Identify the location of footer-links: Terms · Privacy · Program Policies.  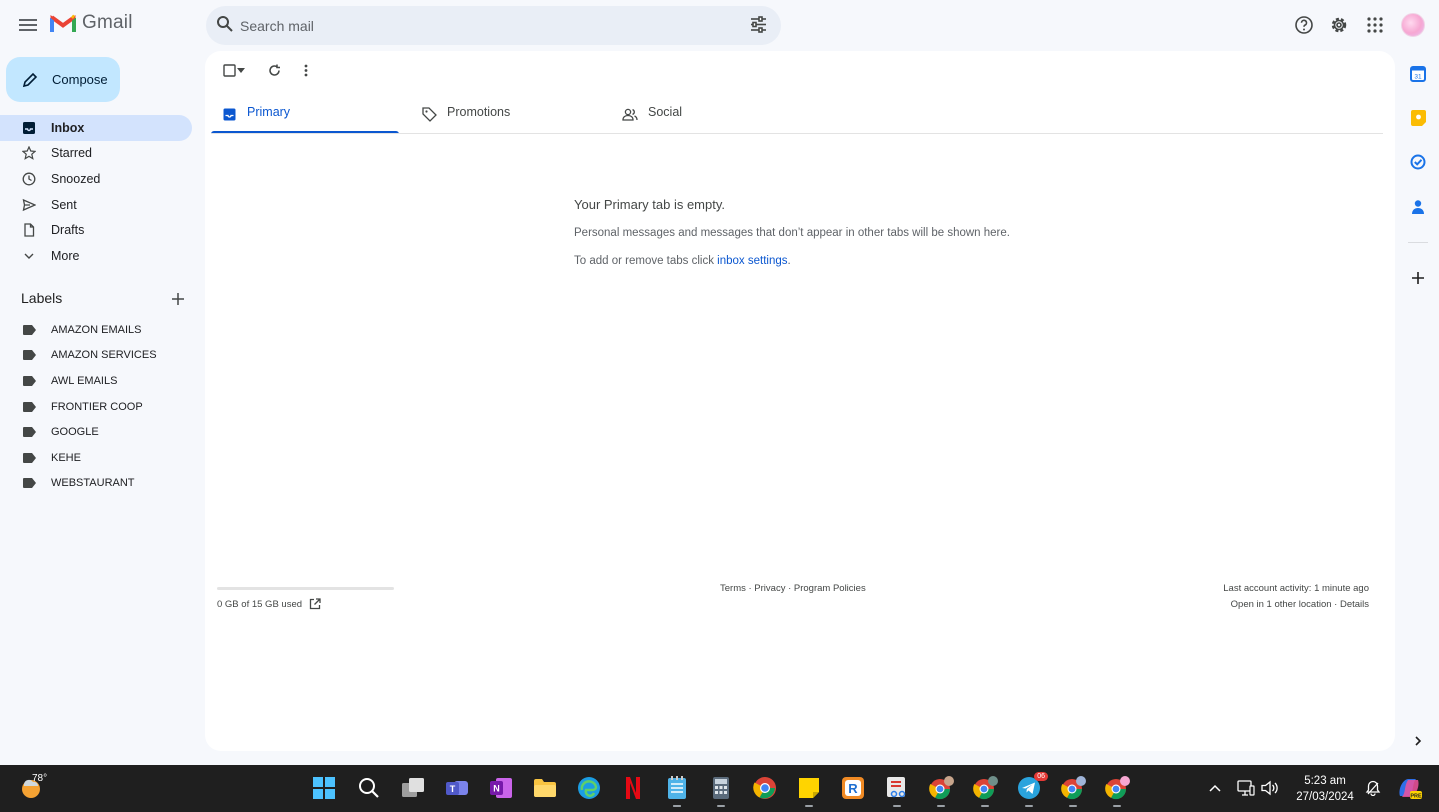
(793, 588).